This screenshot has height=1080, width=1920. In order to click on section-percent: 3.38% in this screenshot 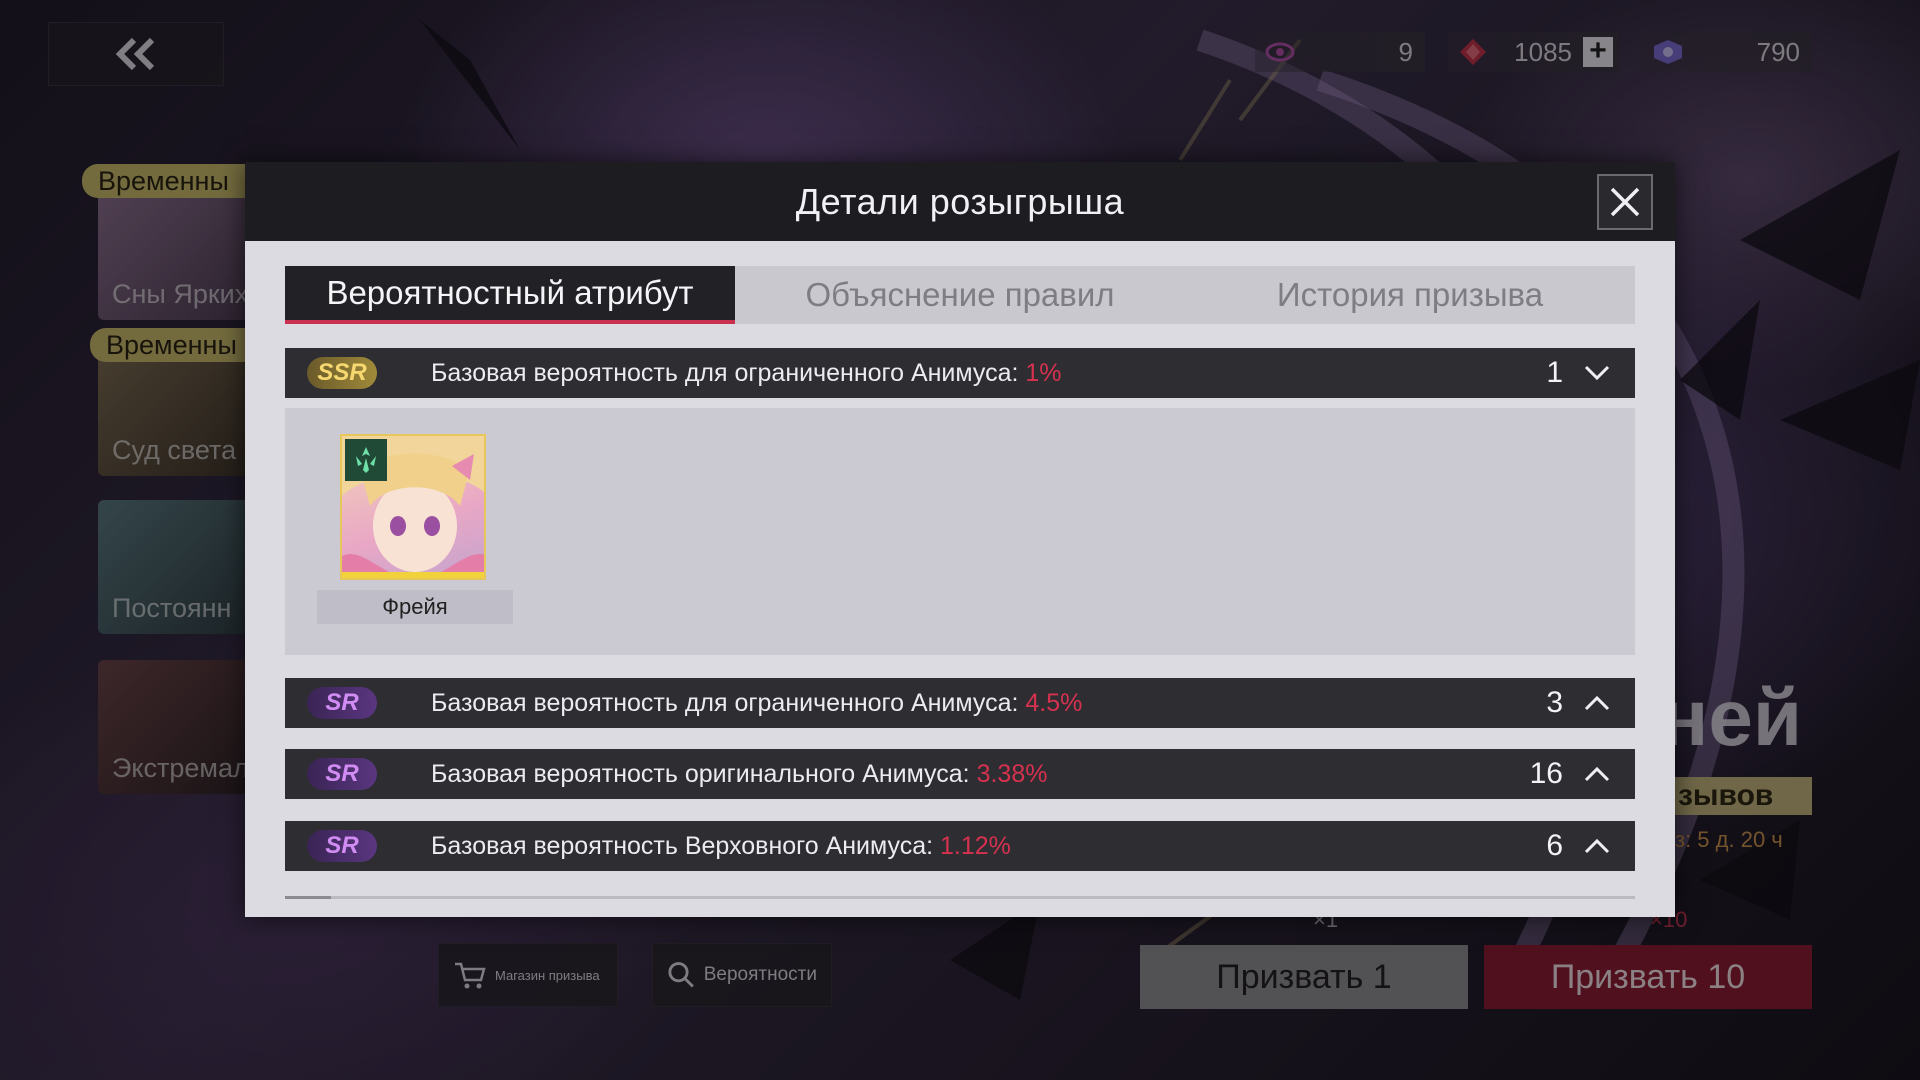, I will do `click(1012, 773)`.